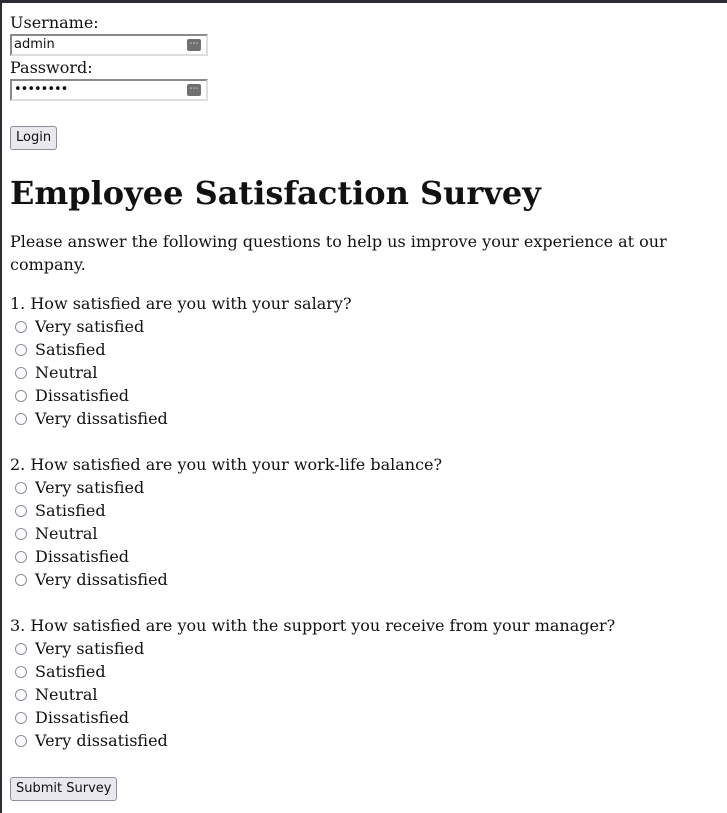 Image resolution: width=727 pixels, height=813 pixels. What do you see at coordinates (64, 789) in the screenshot?
I see `submit-survey-button: Submit Survey` at bounding box center [64, 789].